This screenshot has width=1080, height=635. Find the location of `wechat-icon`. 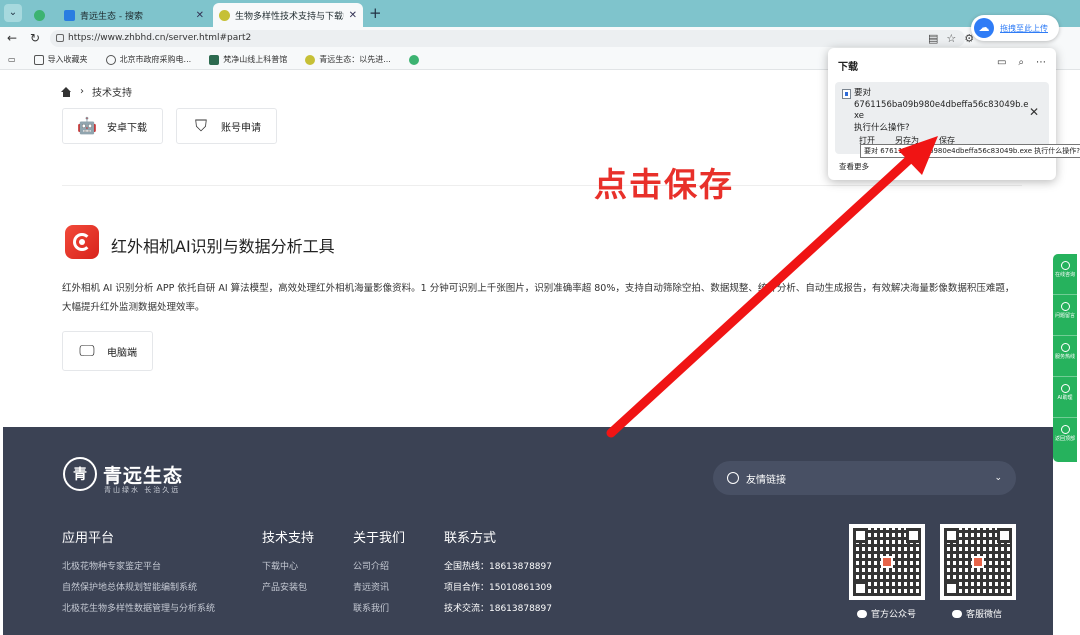

wechat-icon is located at coordinates (957, 613).